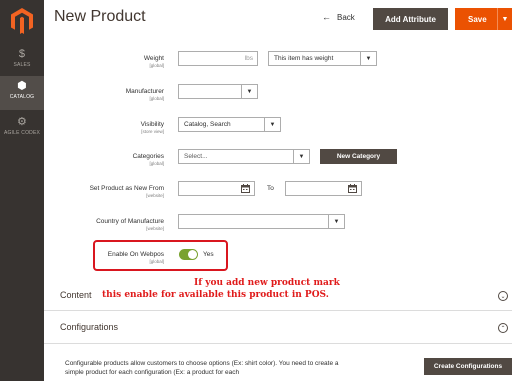 This screenshot has width=512, height=381. I want to click on sidebar-item-agile-codex: ⚙ AGILE CODEX, so click(22, 129).